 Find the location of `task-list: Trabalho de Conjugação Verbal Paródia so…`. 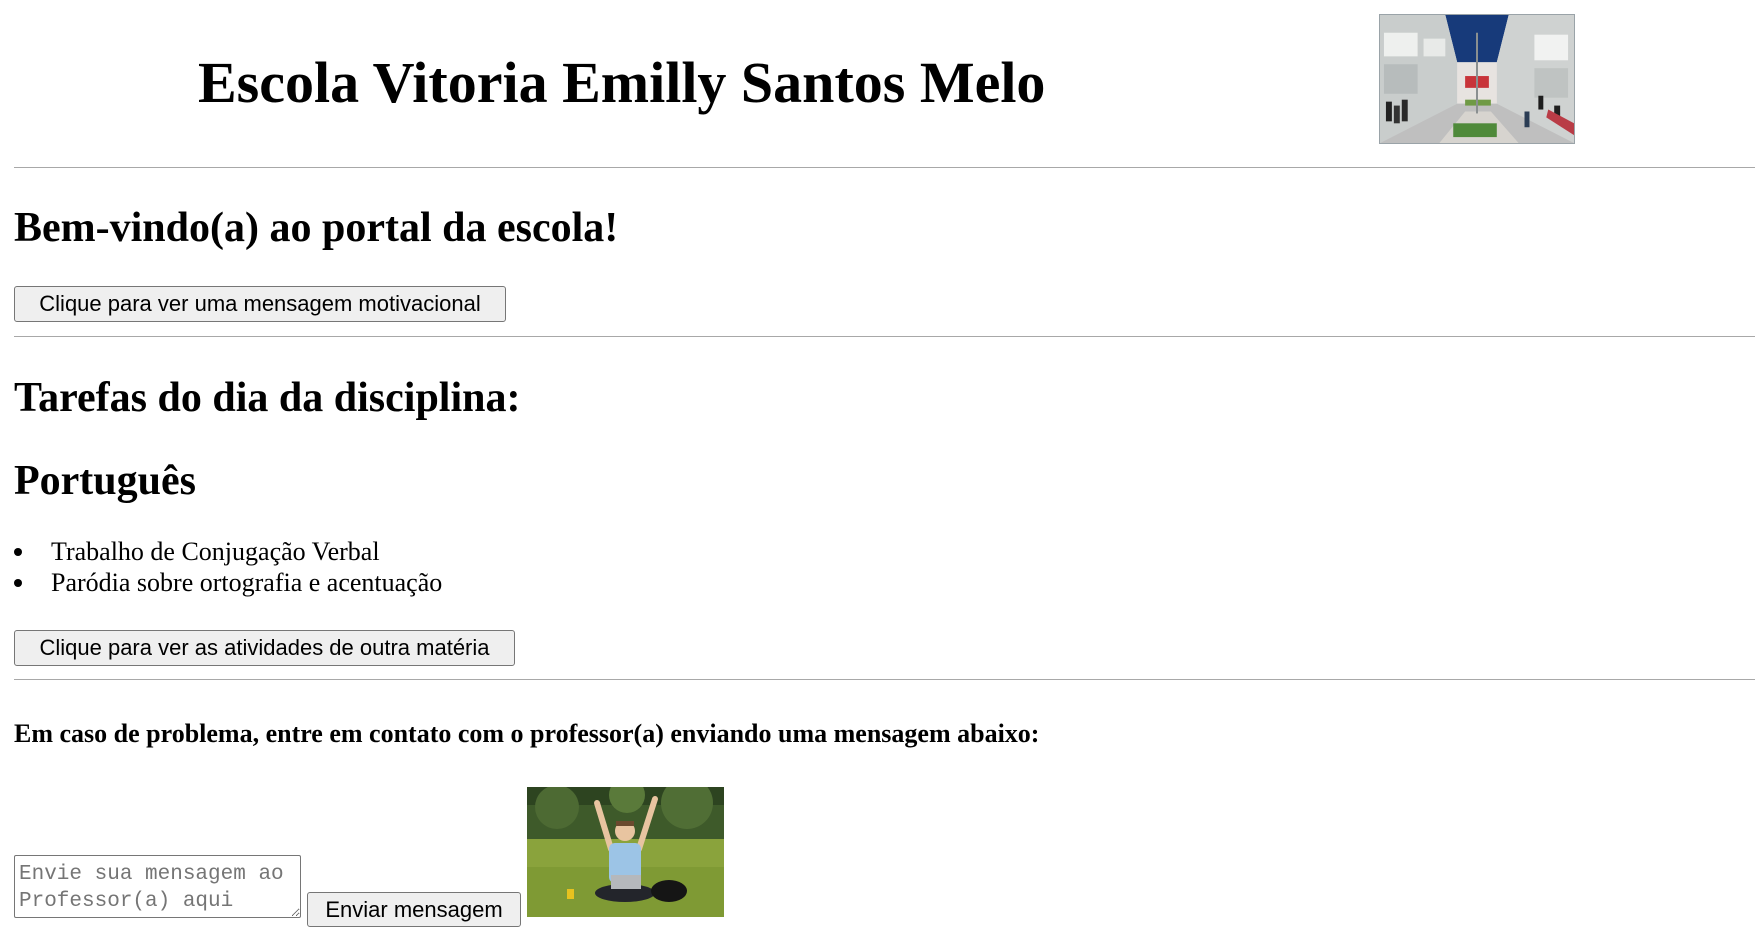

task-list: Trabalho de Conjugação Verbal Paródia so… is located at coordinates (228, 567).